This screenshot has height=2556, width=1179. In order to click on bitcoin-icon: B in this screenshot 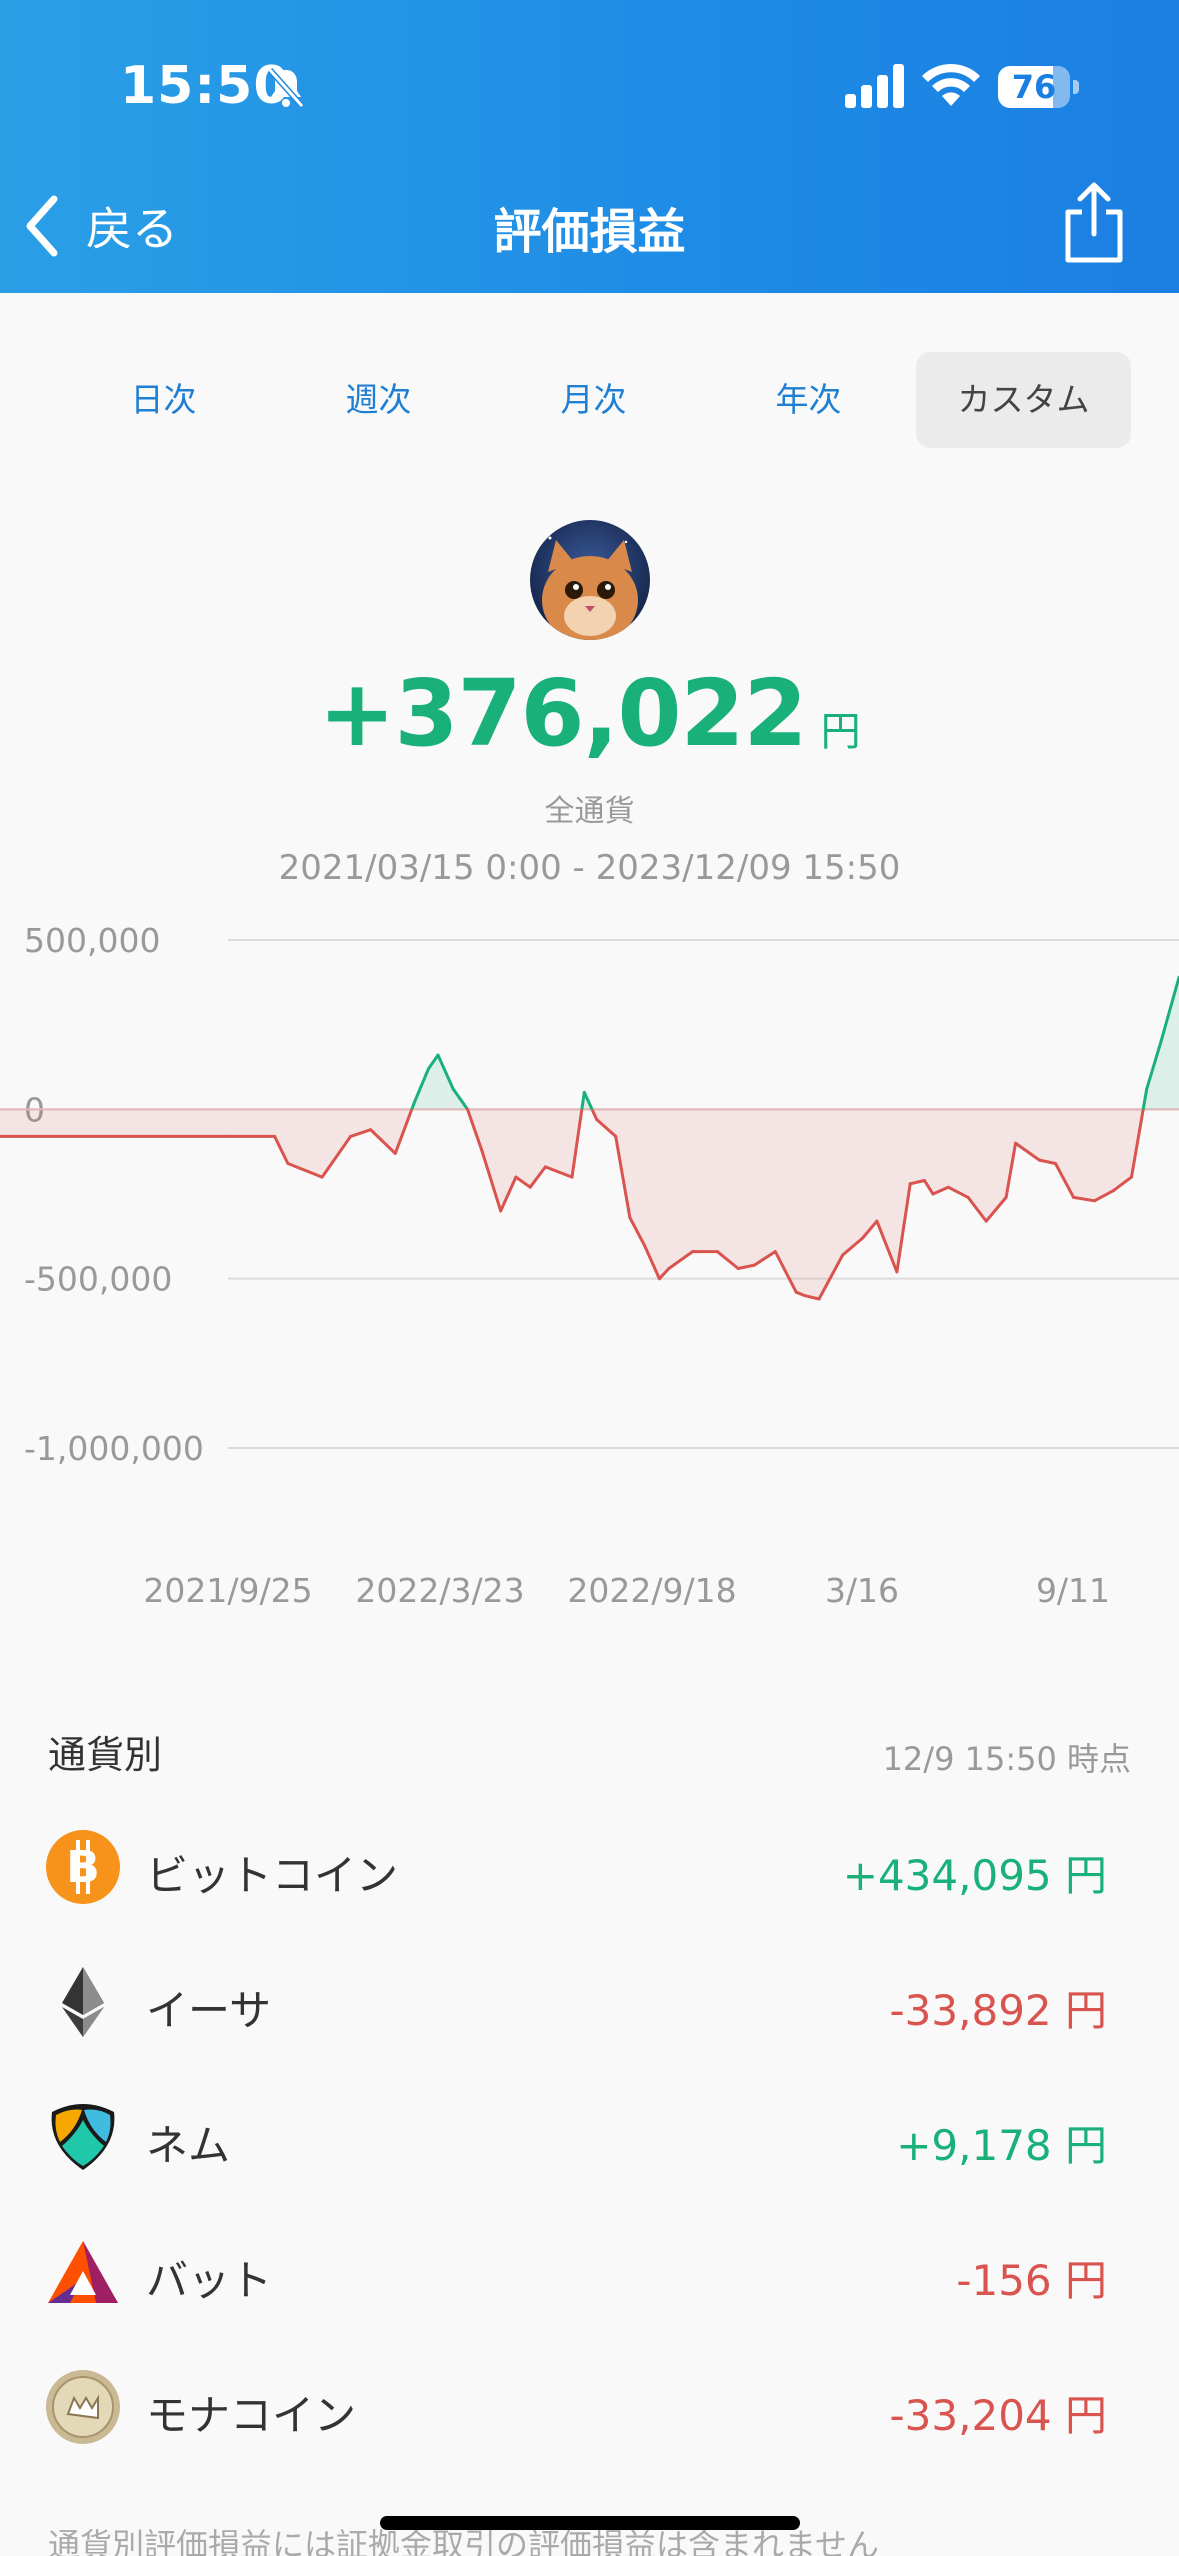, I will do `click(83, 1867)`.